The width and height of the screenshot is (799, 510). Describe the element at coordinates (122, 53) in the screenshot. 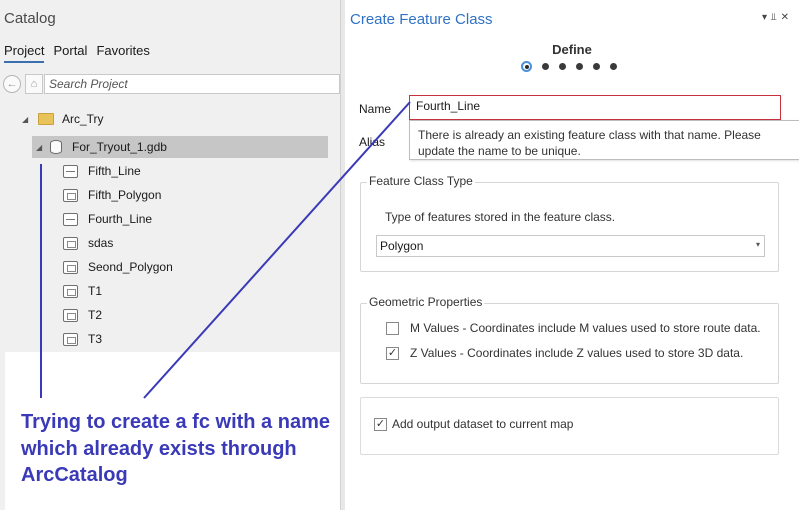

I see `tab-favorites: Favorites` at that location.